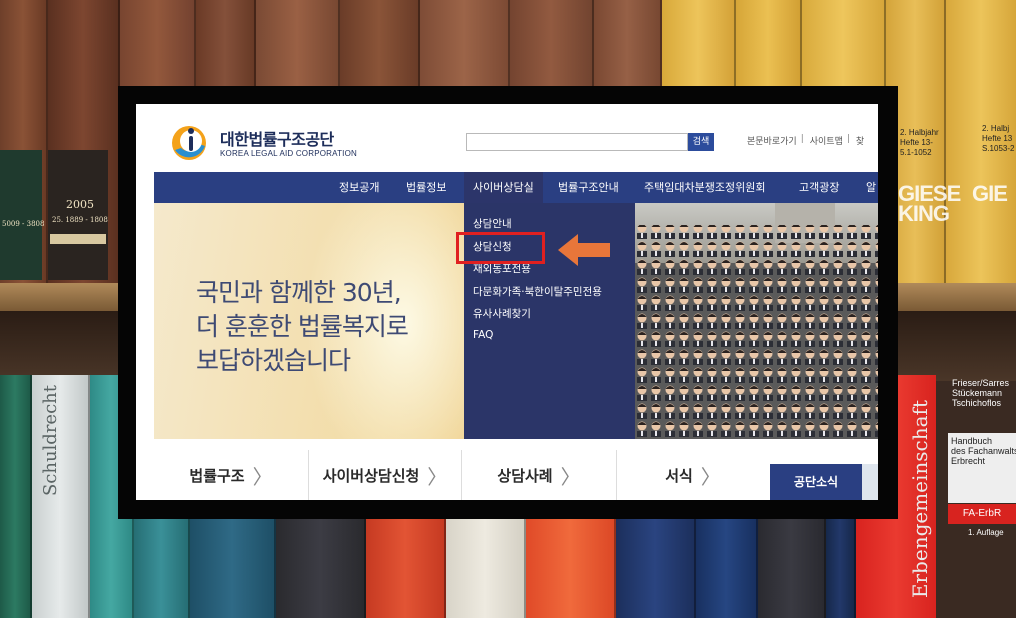  I want to click on tab-corporation-news: 공단소식, so click(816, 482).